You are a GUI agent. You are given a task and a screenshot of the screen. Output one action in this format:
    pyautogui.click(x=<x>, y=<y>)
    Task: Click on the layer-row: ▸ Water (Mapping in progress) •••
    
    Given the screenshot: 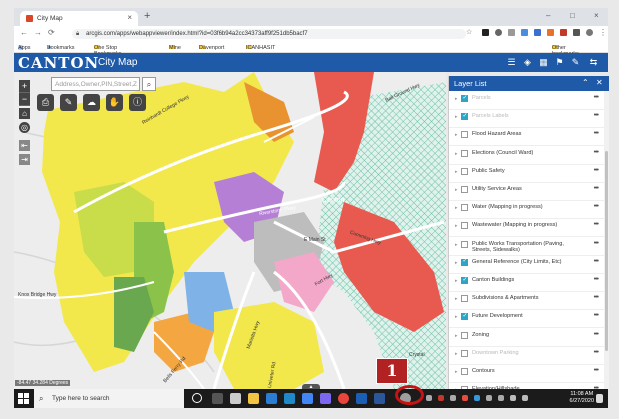 What is the action you would take?
    pyautogui.click(x=526, y=210)
    